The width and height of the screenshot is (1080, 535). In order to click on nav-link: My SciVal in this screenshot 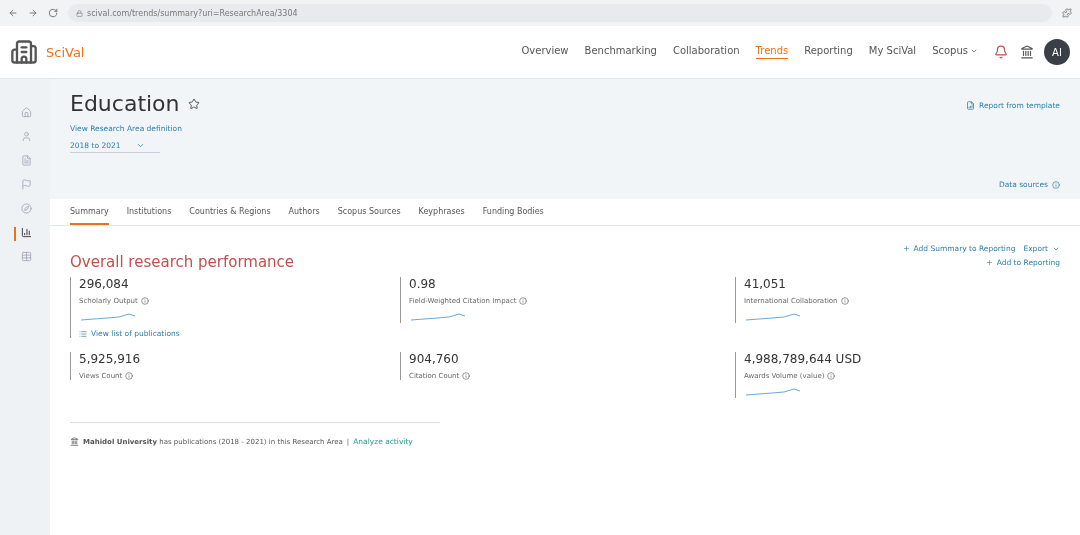, I will do `click(892, 52)`.